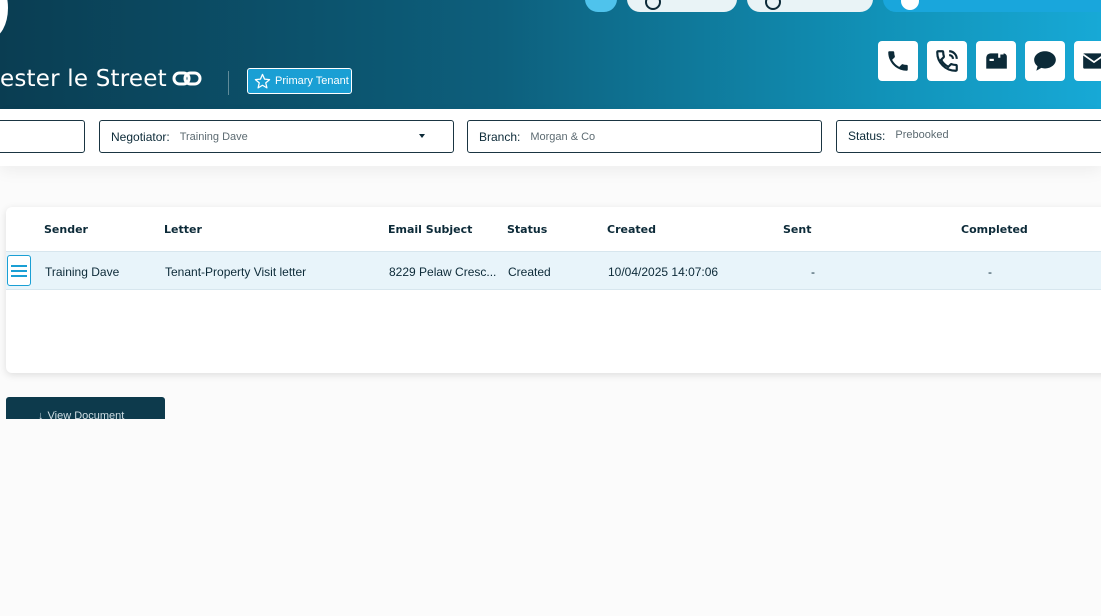 This screenshot has width=1101, height=616. I want to click on status-label: Status:, so click(867, 136).